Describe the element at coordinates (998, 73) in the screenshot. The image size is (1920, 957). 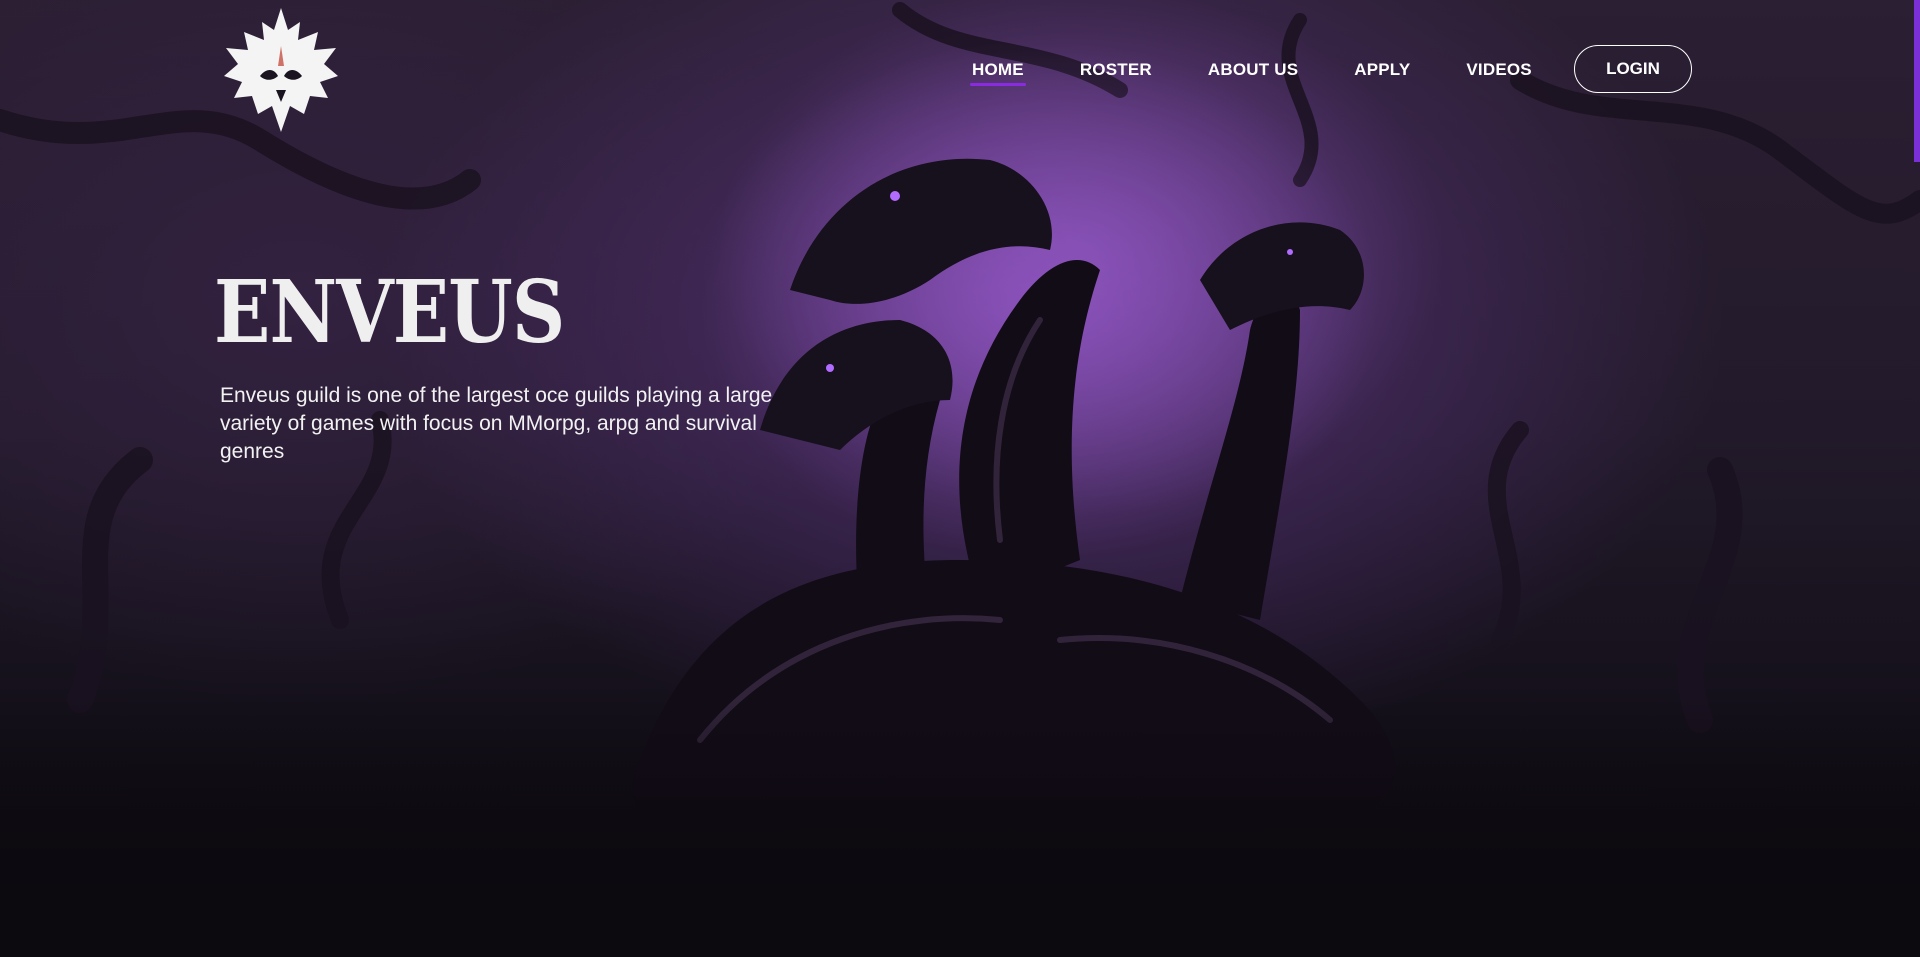
I see `nav-home: HOME` at that location.